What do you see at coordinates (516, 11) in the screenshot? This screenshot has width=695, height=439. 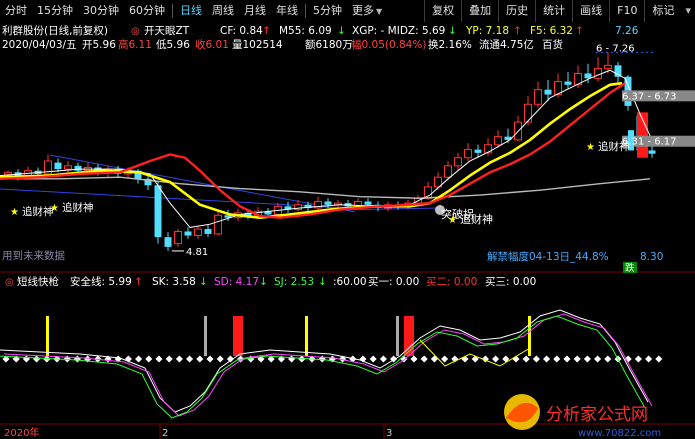 I see `toolbar-button-2: 历史` at bounding box center [516, 11].